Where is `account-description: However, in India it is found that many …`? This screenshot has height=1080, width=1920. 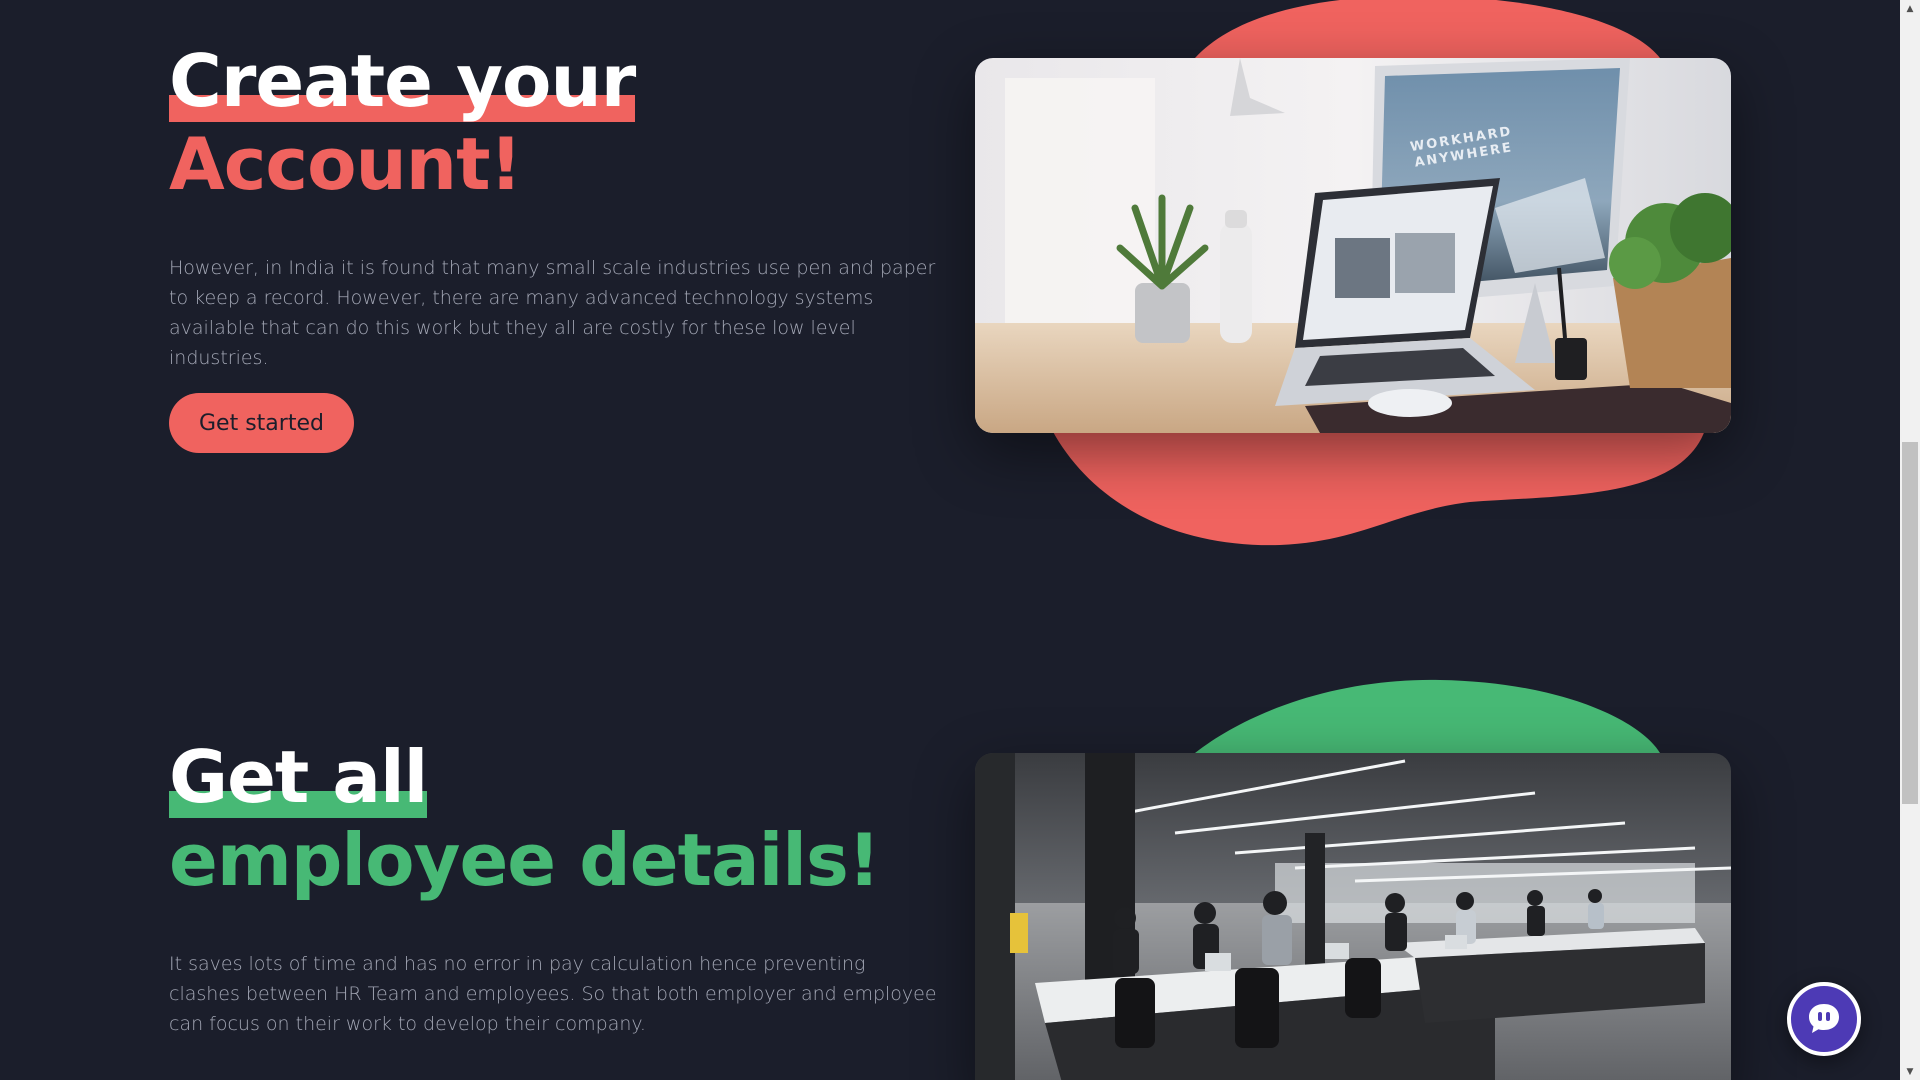
account-description: However, in India it is found that many … is located at coordinates (552, 313).